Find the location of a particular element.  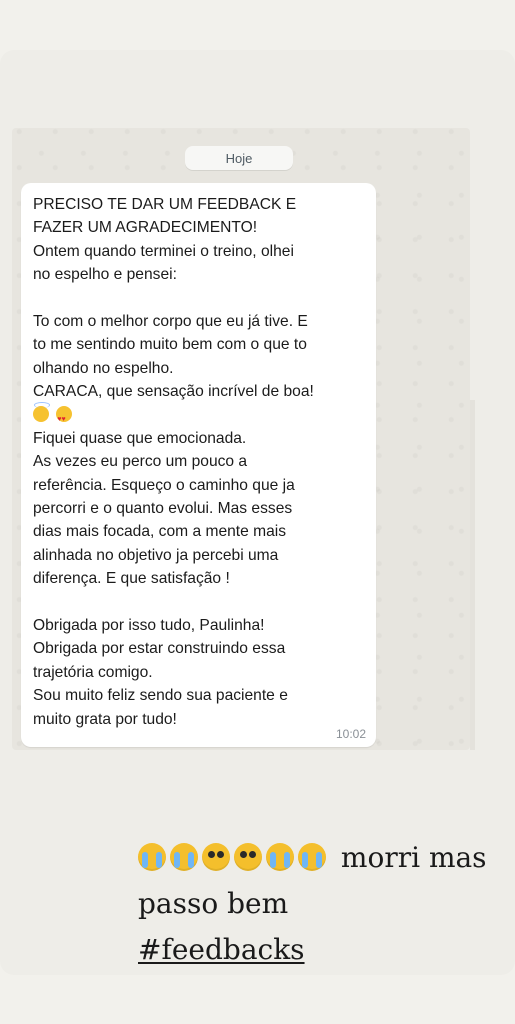

message-line: Fiquei quase que emocionada. is located at coordinates (140, 438).